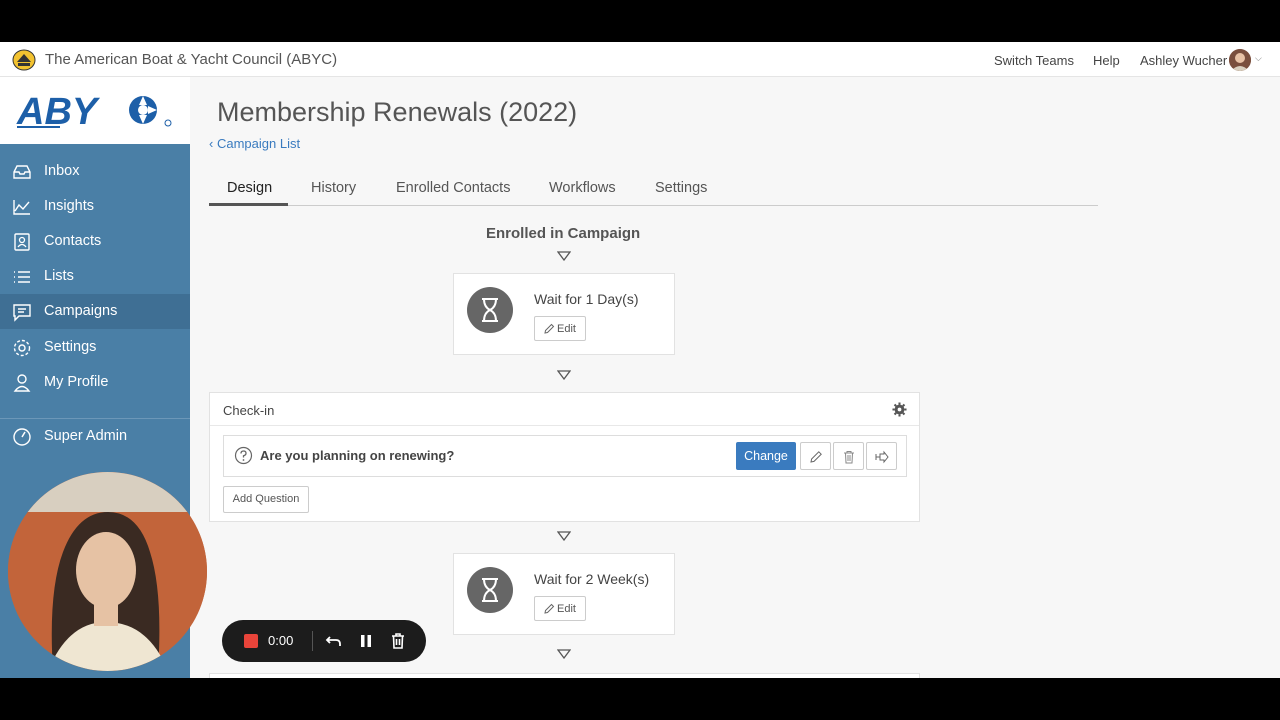 This screenshot has width=1280, height=720. What do you see at coordinates (211, 143) in the screenshot?
I see `chevron-left-icon: ‹` at bounding box center [211, 143].